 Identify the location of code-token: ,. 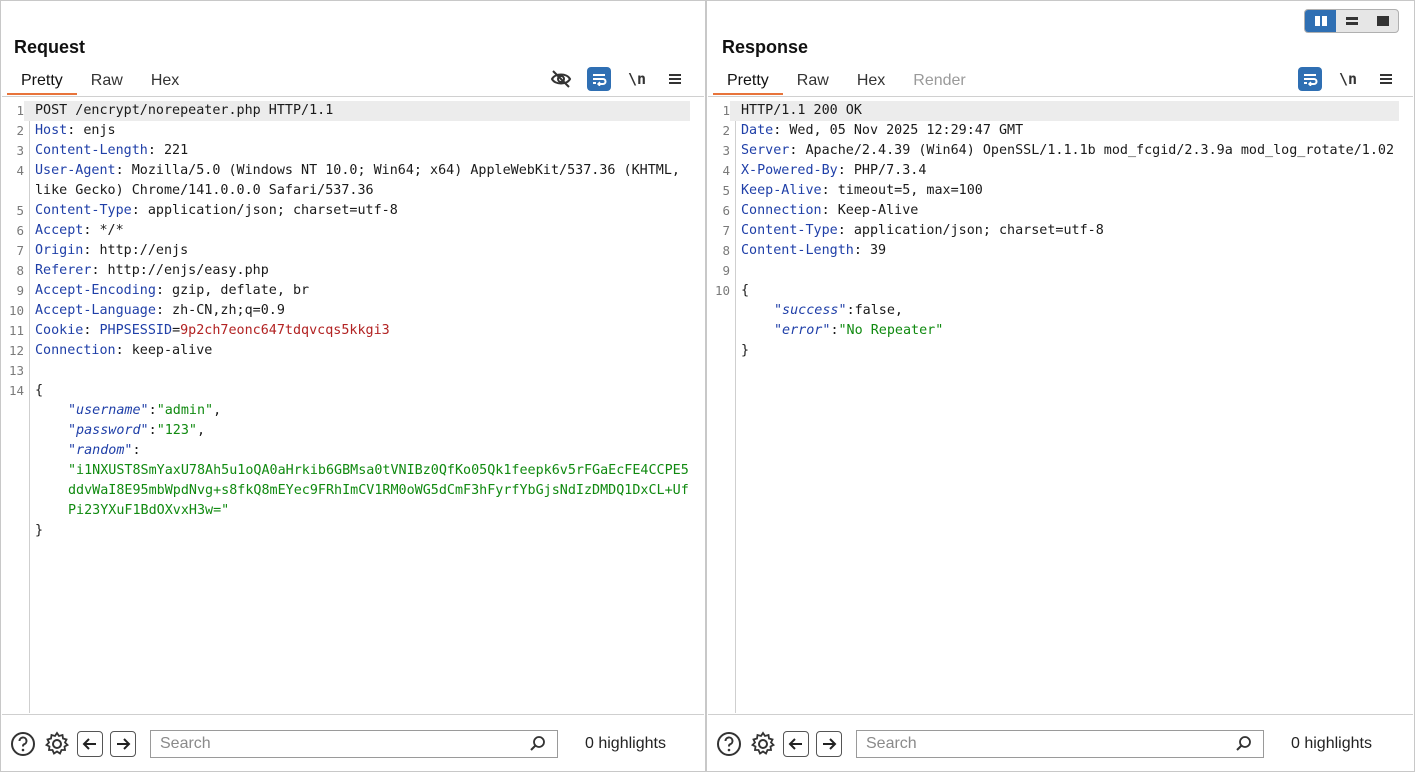
(217, 410).